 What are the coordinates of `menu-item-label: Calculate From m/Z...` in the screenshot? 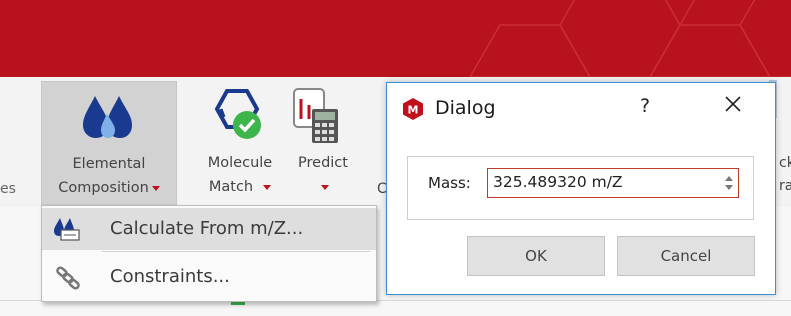 It's located at (207, 228).